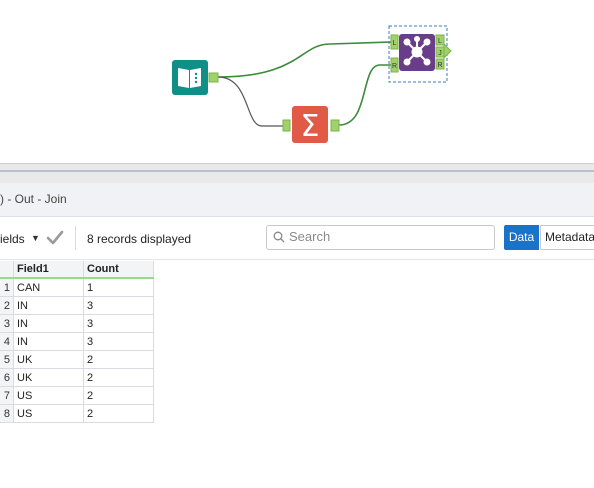  What do you see at coordinates (7, 287) in the screenshot?
I see `row-number: 1` at bounding box center [7, 287].